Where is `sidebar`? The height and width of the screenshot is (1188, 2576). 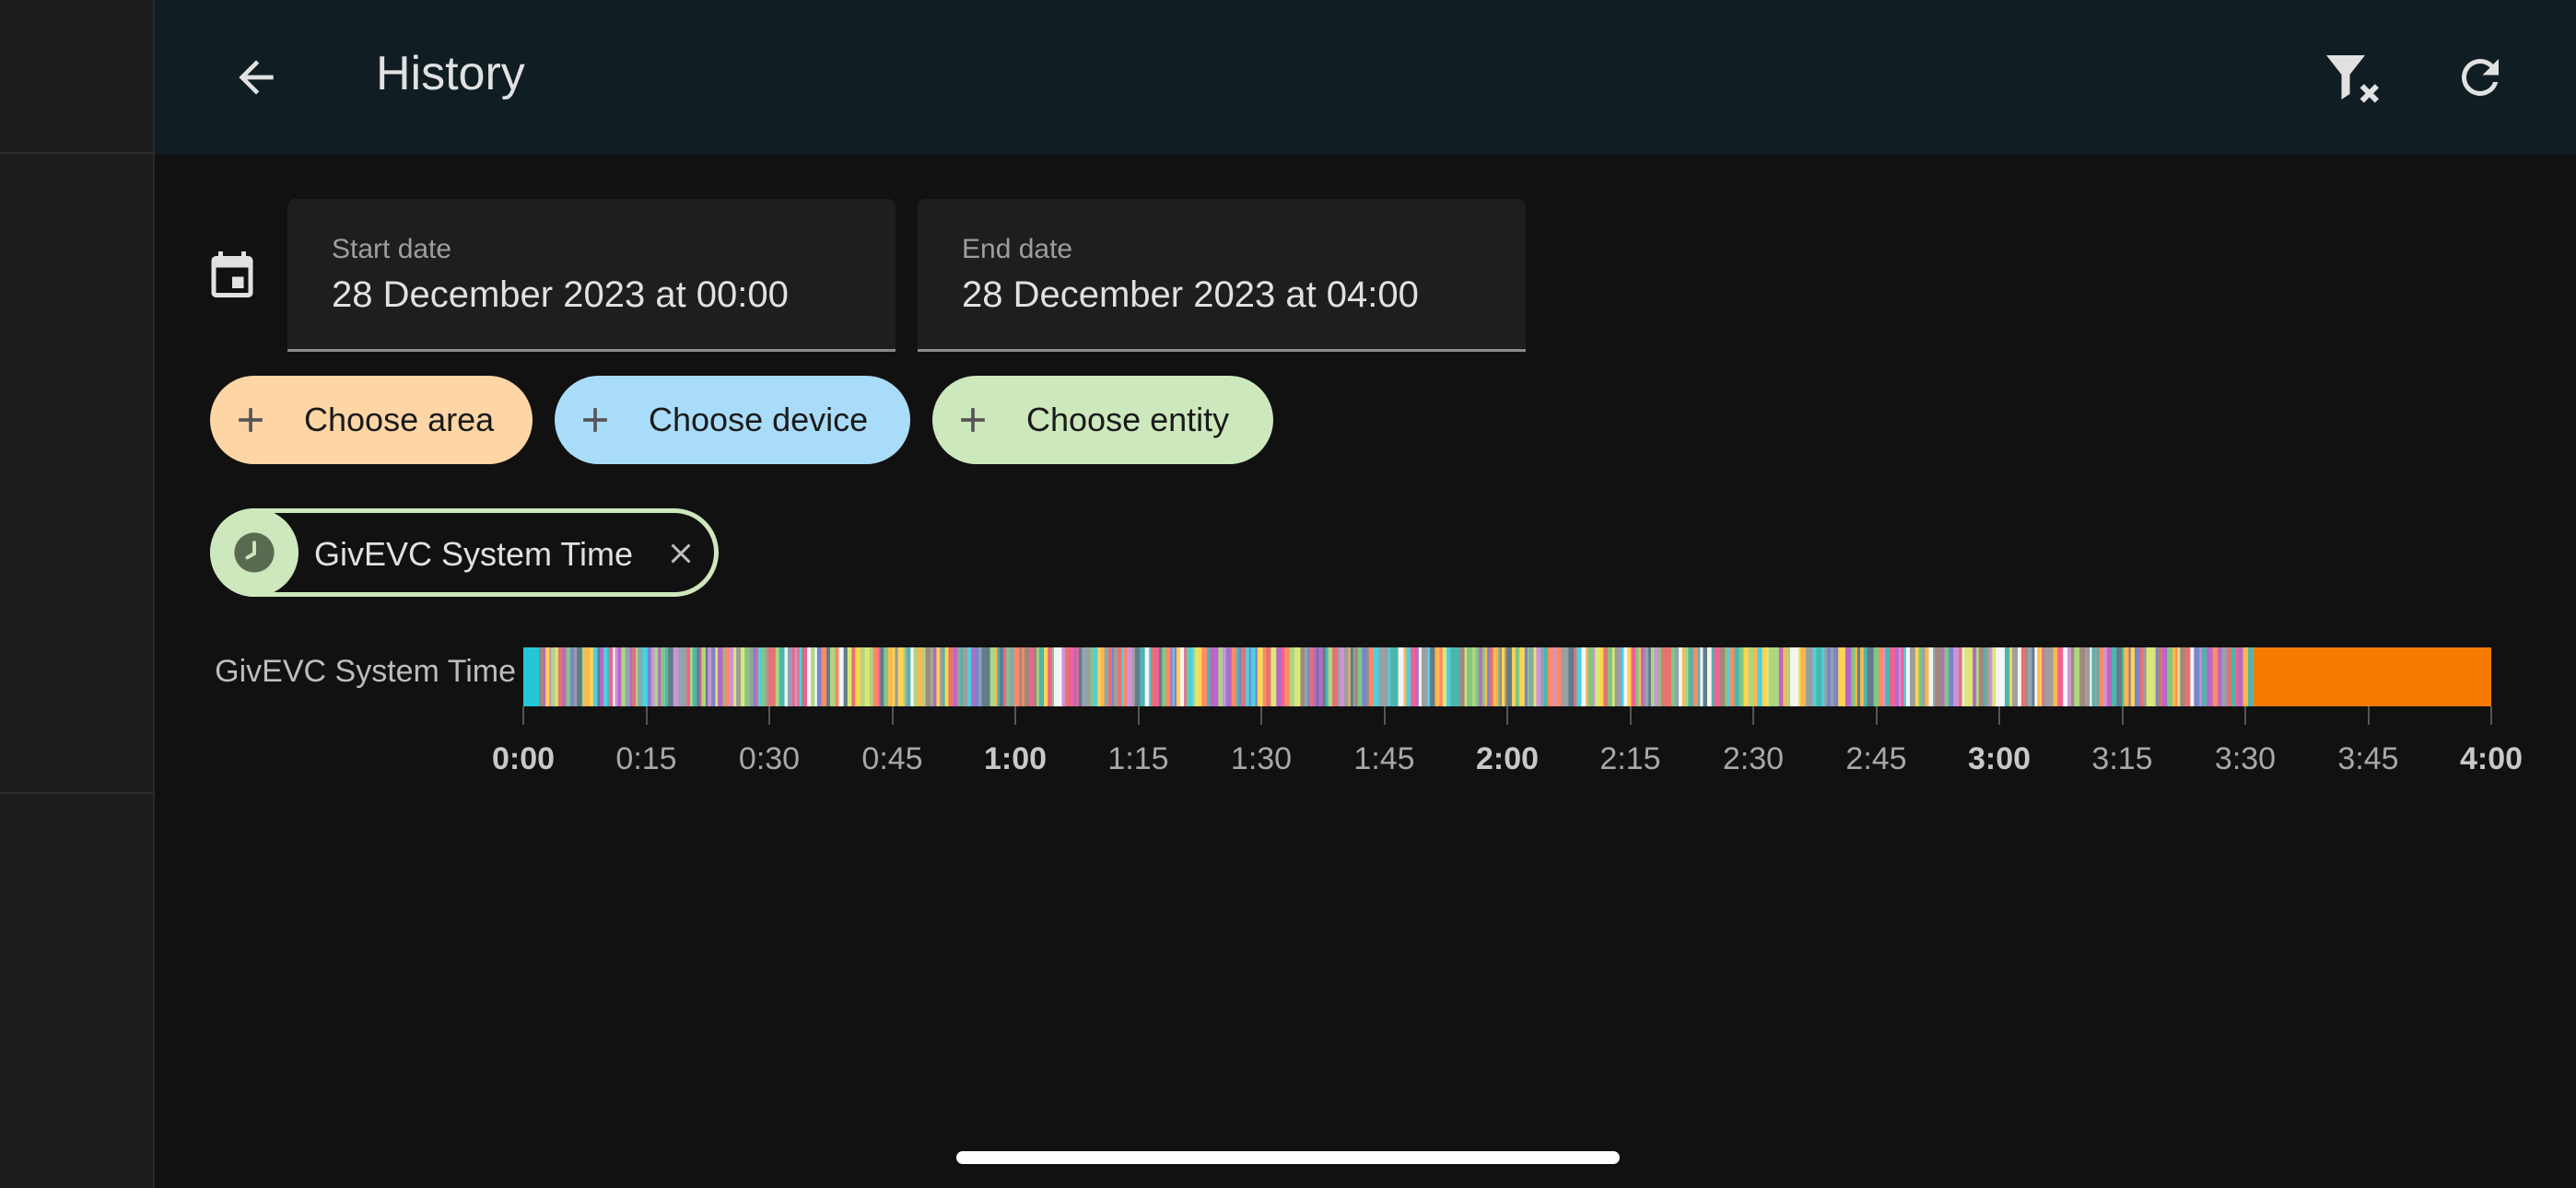 sidebar is located at coordinates (77, 594).